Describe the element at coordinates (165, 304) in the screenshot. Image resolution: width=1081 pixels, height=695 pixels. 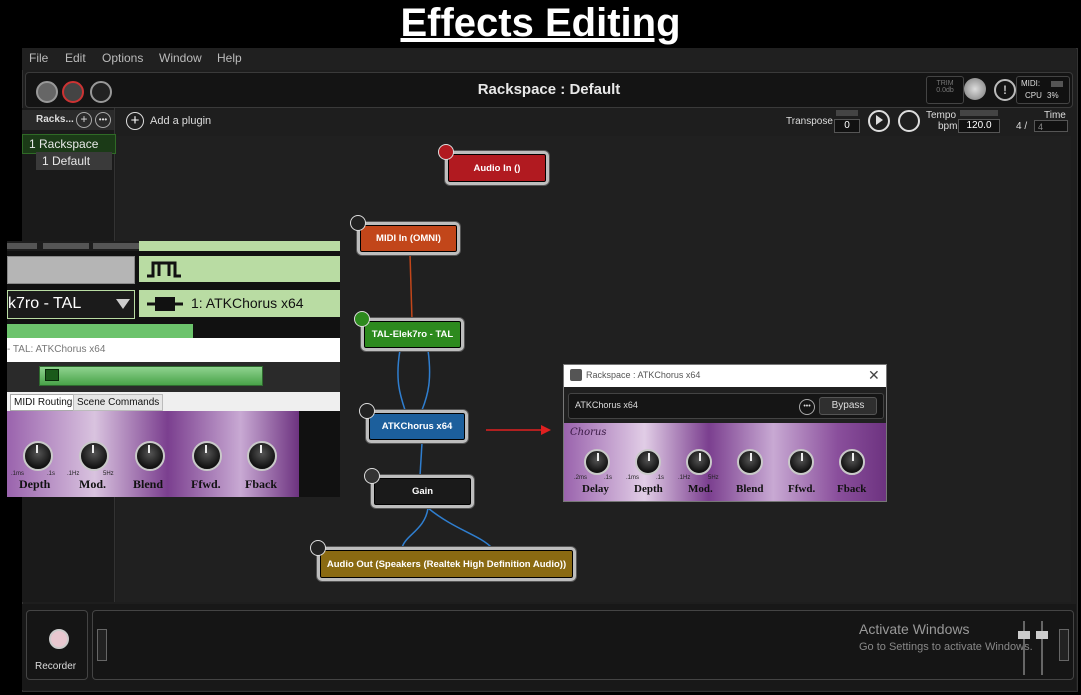
I see `plugin-chain-icon` at that location.